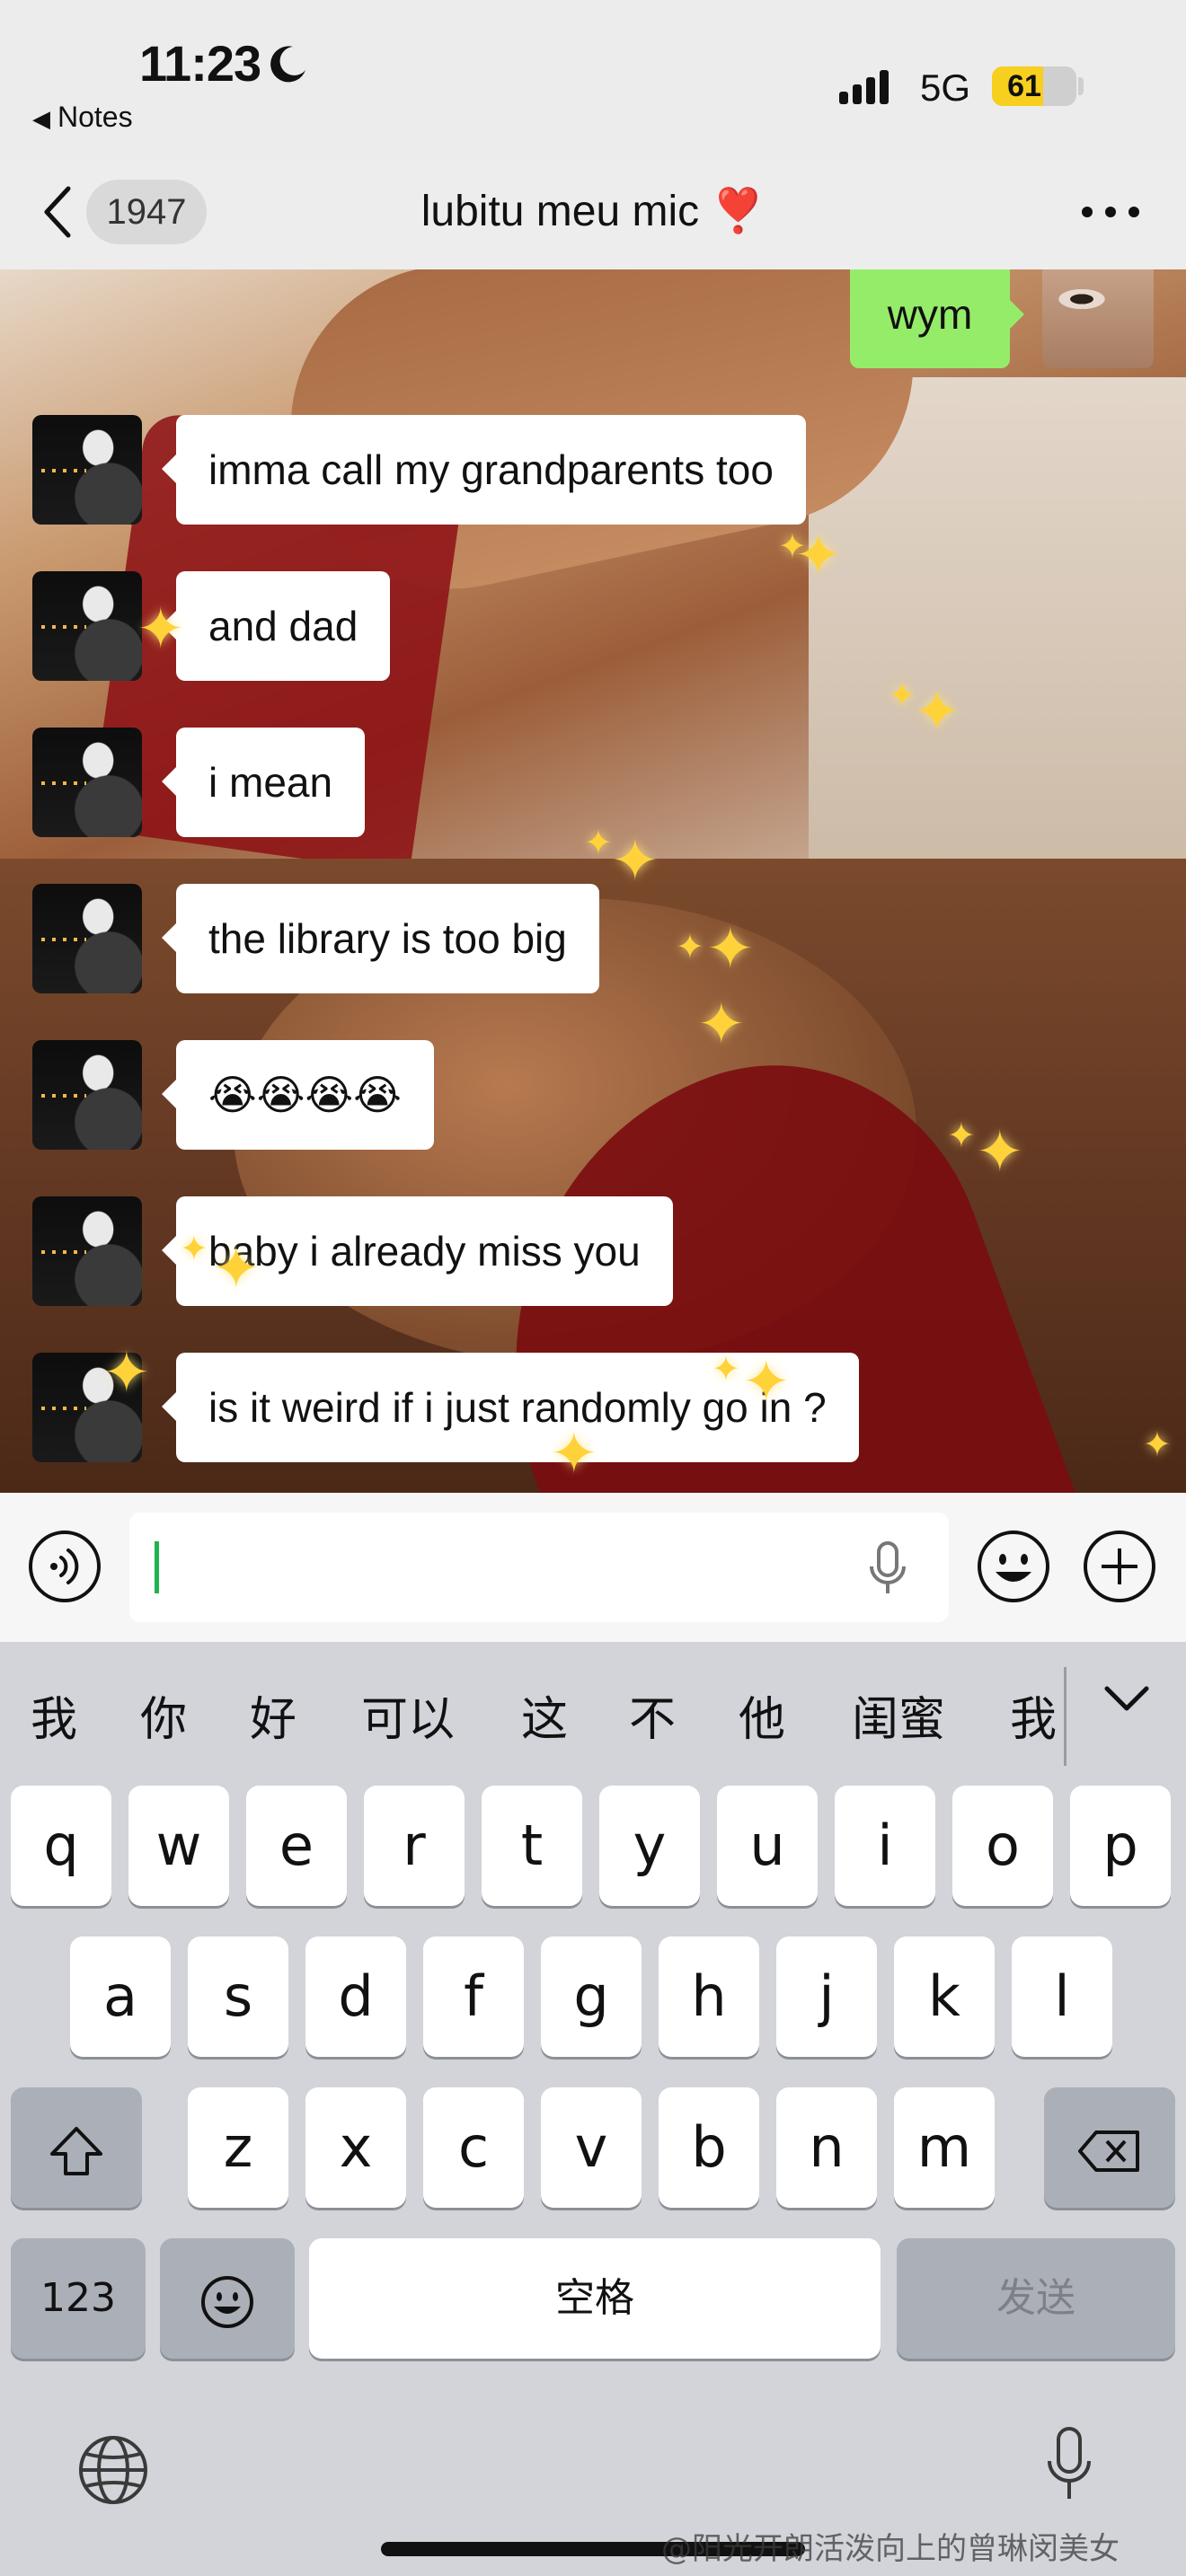  I want to click on message-input, so click(539, 1567).